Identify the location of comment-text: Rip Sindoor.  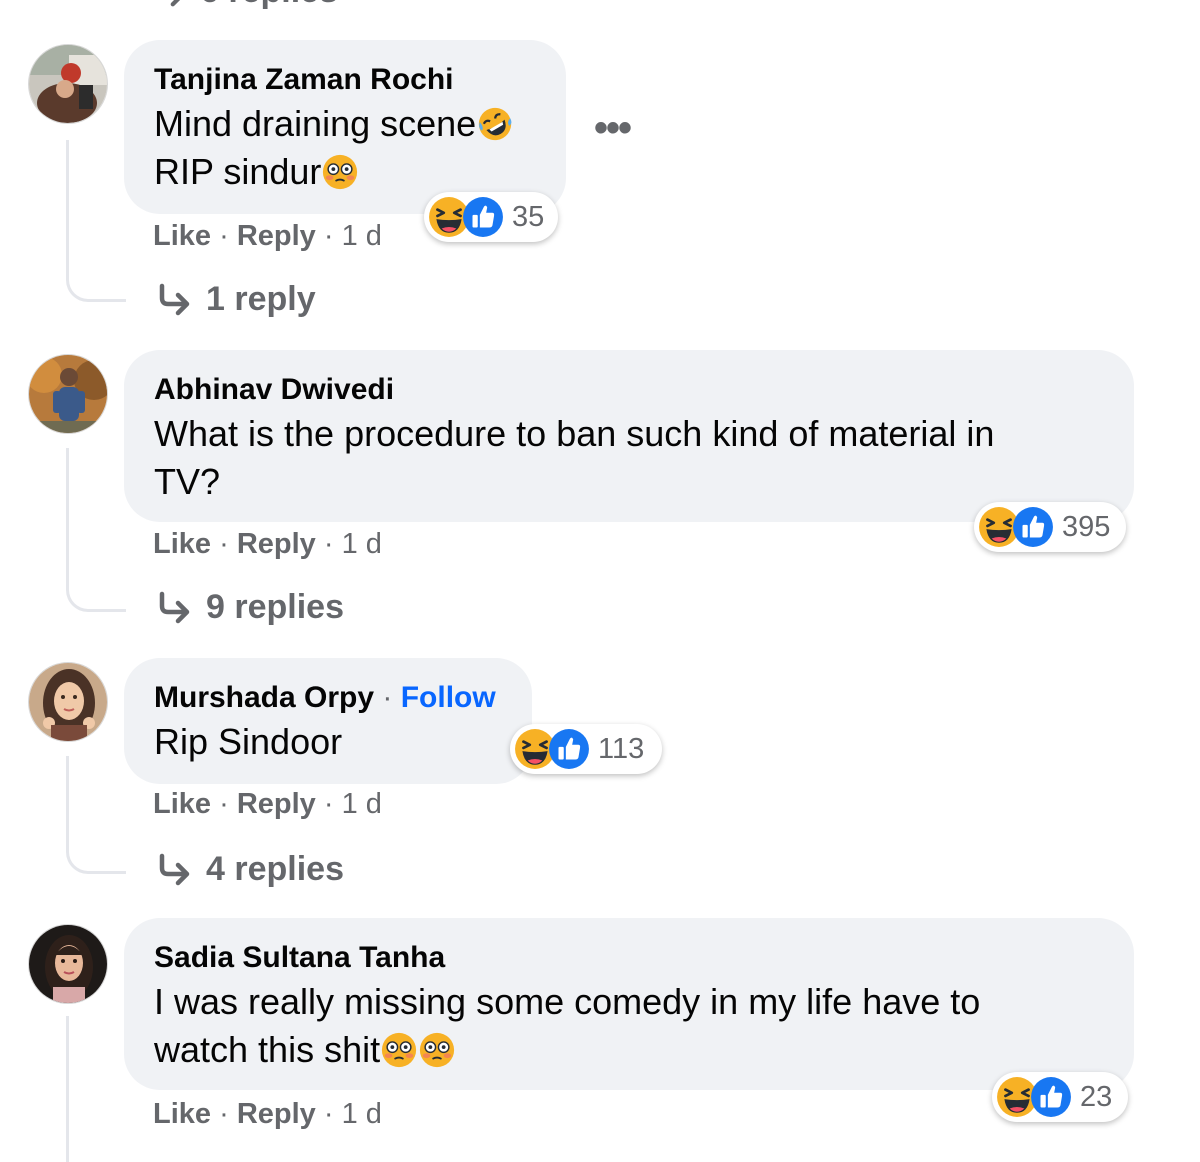
(328, 742).